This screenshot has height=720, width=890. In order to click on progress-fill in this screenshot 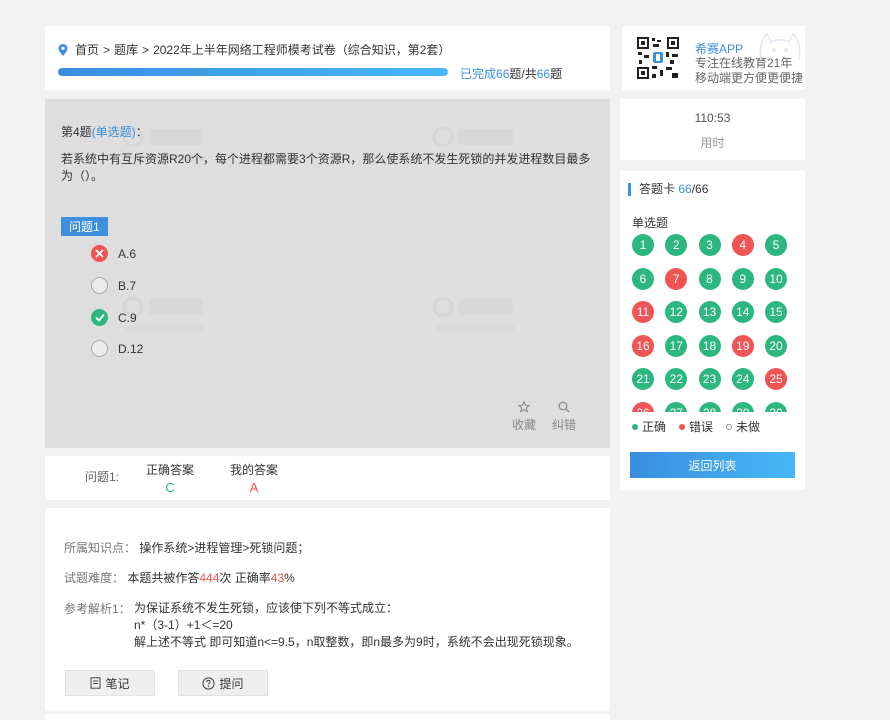, I will do `click(253, 72)`.